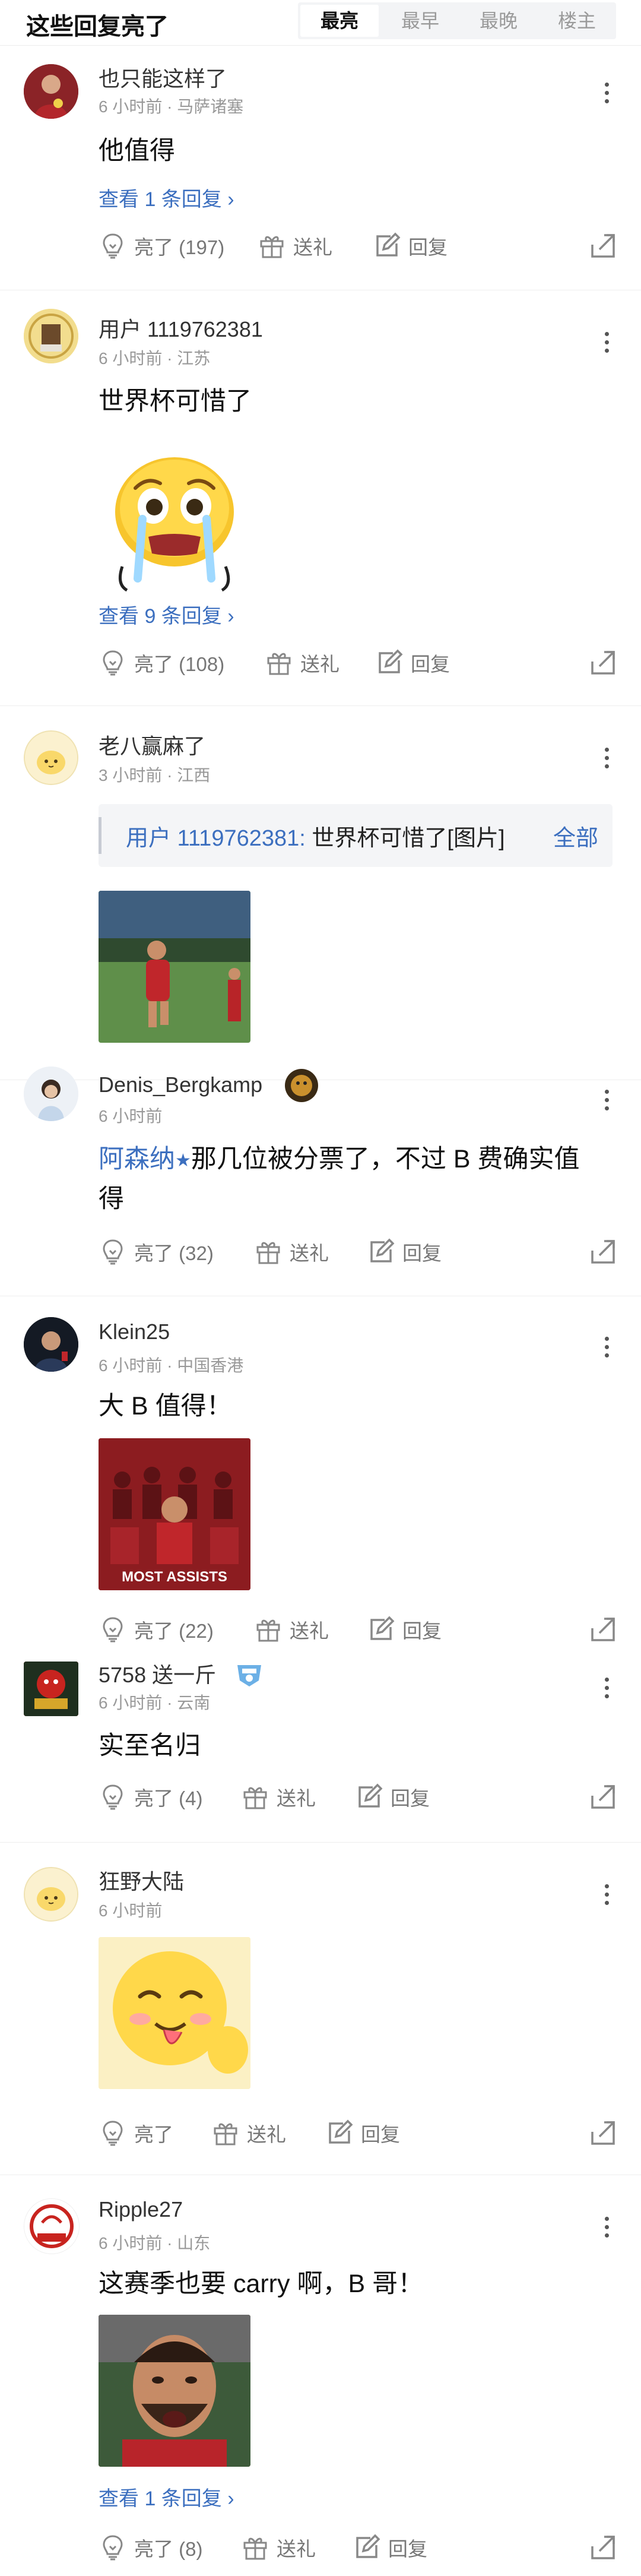  Describe the element at coordinates (358, 1251) in the screenshot. I see `comment-actions: 亮了 (32) 送礼 回复` at that location.